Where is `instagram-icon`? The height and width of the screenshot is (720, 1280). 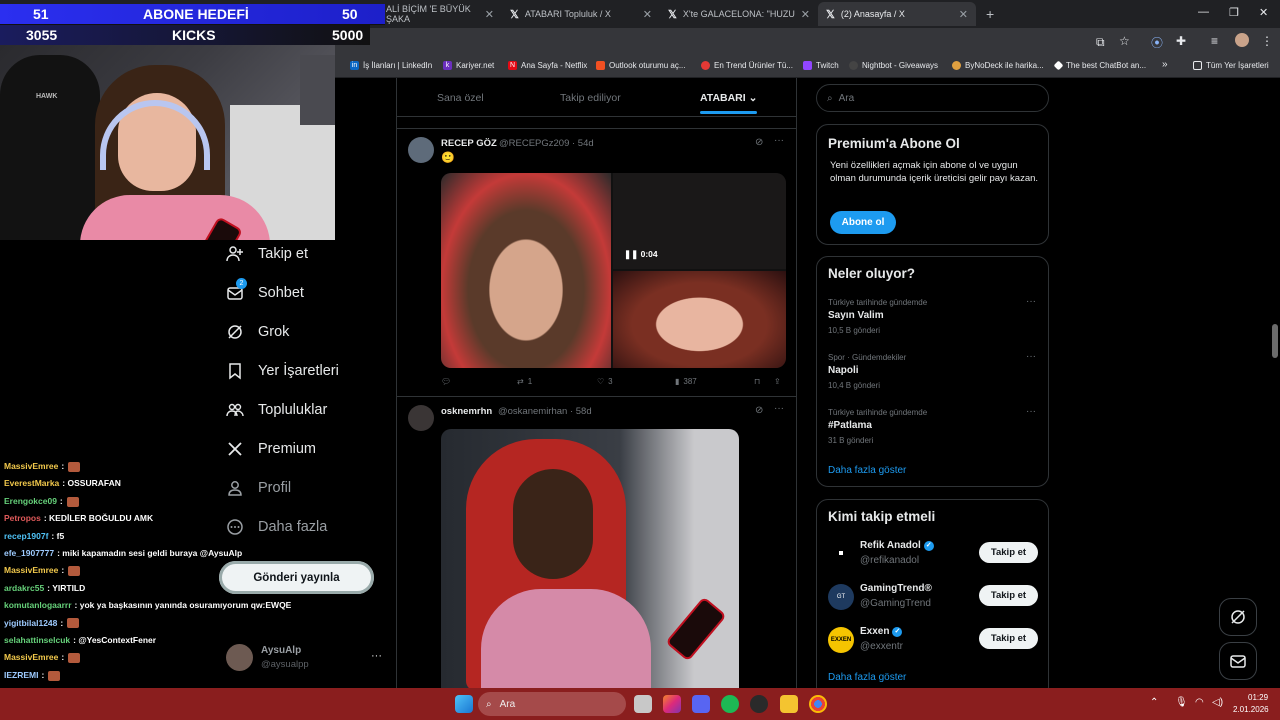 instagram-icon is located at coordinates (672, 704).